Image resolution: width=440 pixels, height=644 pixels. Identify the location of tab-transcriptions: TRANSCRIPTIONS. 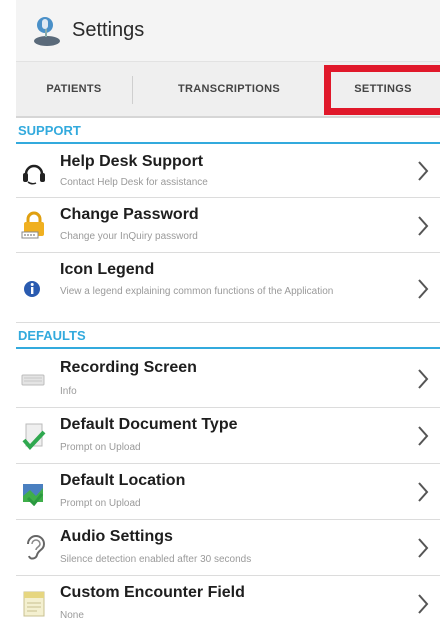
(229, 89).